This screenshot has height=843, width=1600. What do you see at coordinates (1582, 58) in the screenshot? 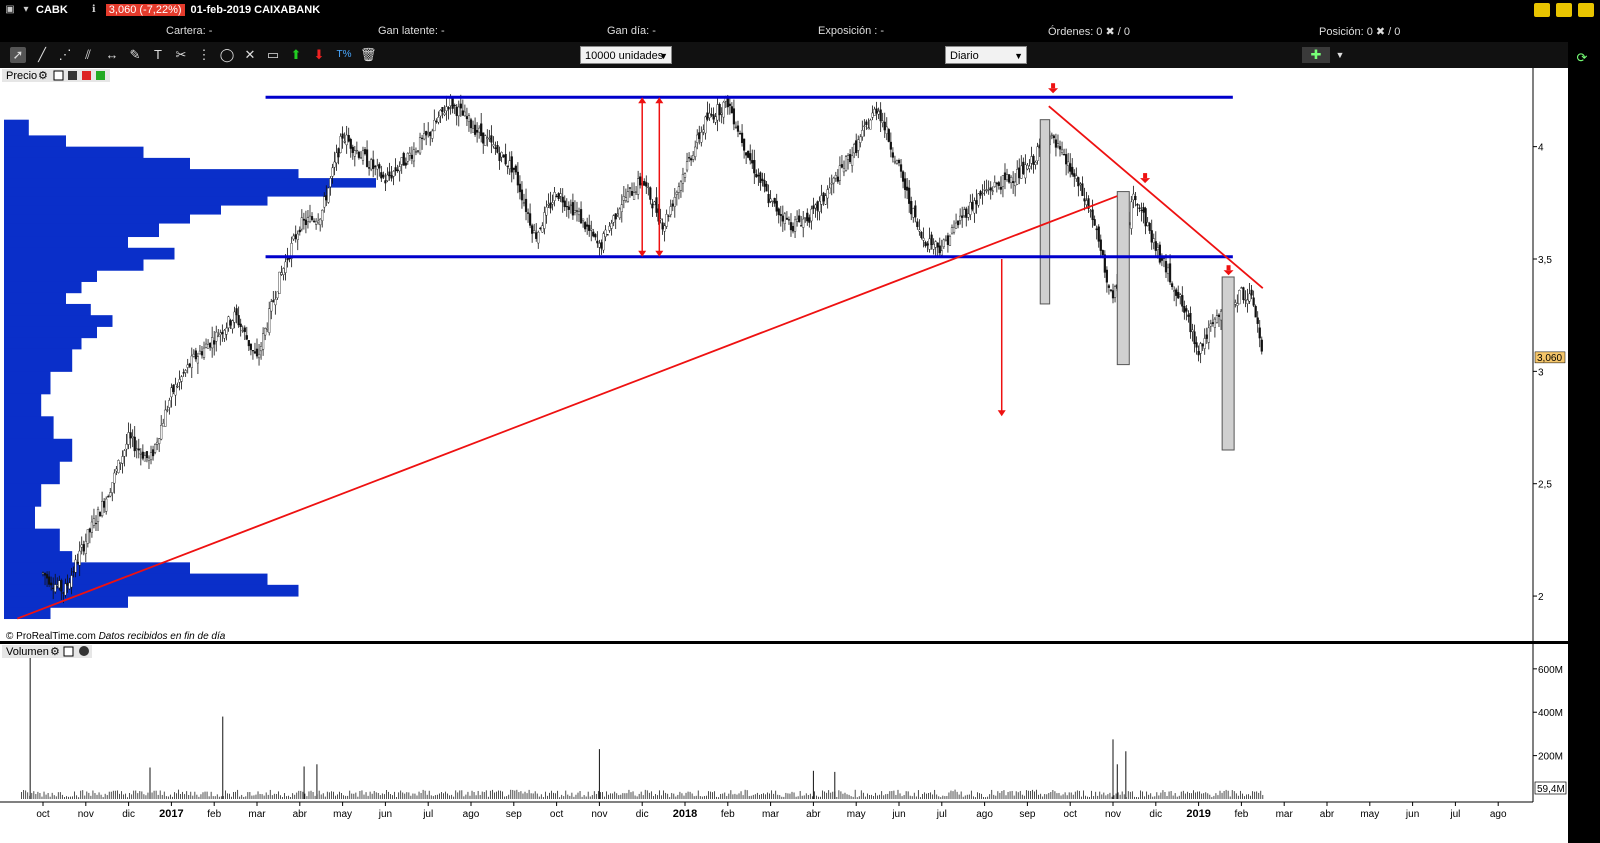
I see `refresh-icon: ⟳` at bounding box center [1582, 58].